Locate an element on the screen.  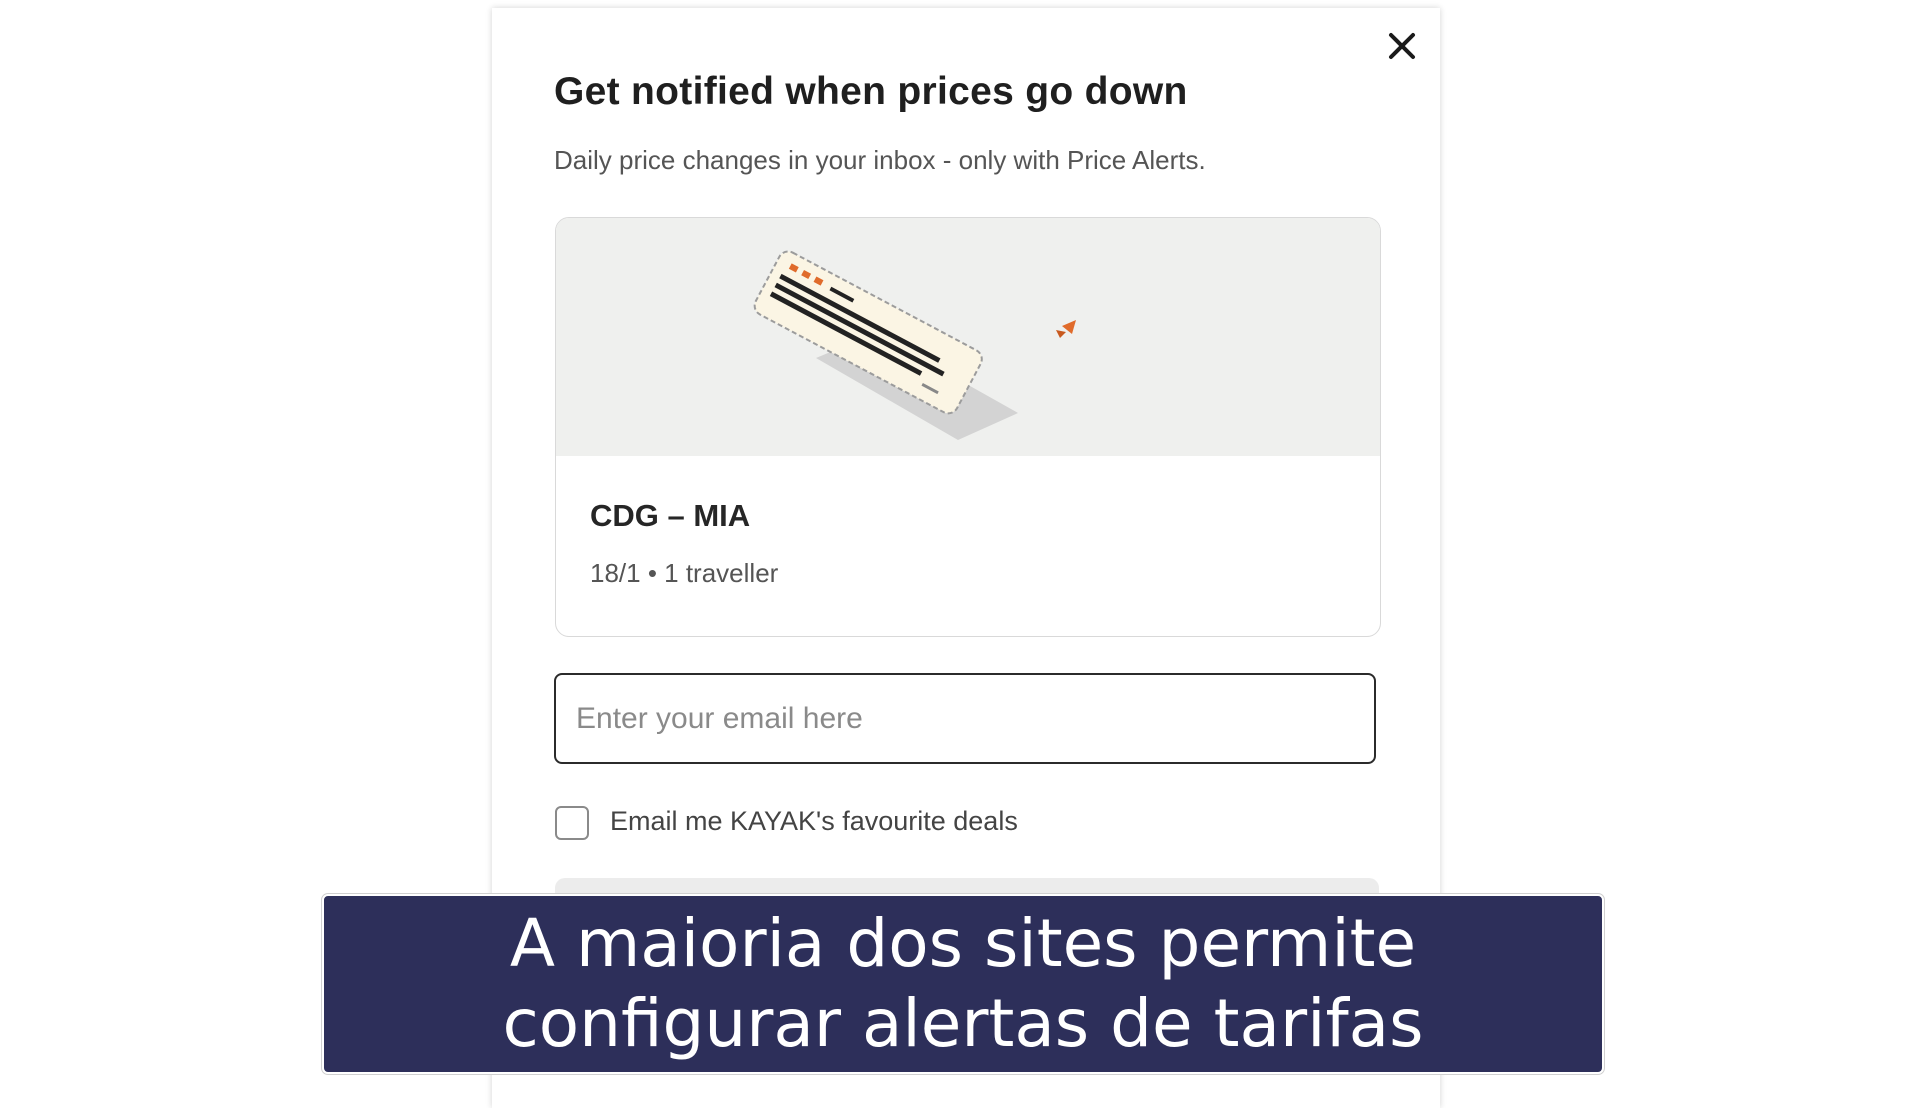
boarding-pass-illustration is located at coordinates (914, 345).